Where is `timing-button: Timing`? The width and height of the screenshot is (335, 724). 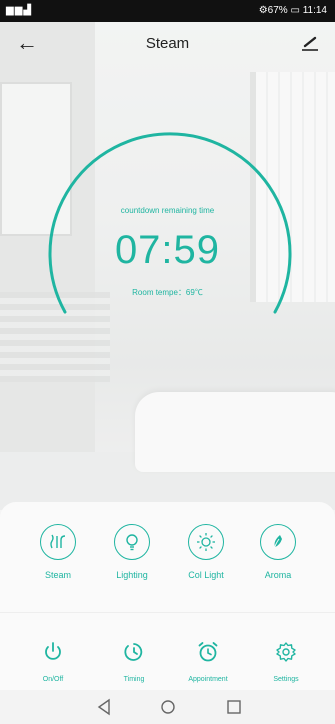
timing-button: Timing is located at coordinates (134, 662).